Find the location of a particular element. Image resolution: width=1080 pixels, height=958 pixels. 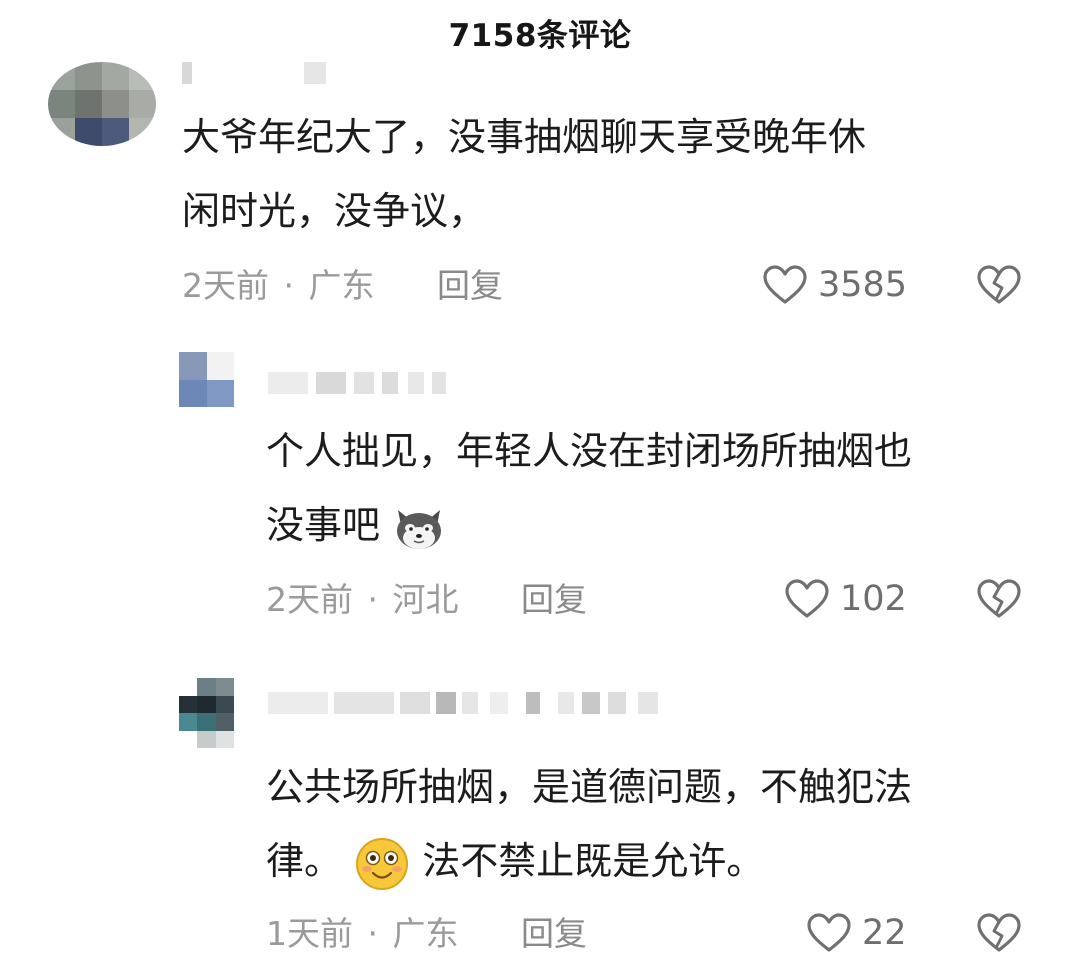

like-count: 22 is located at coordinates (884, 933).